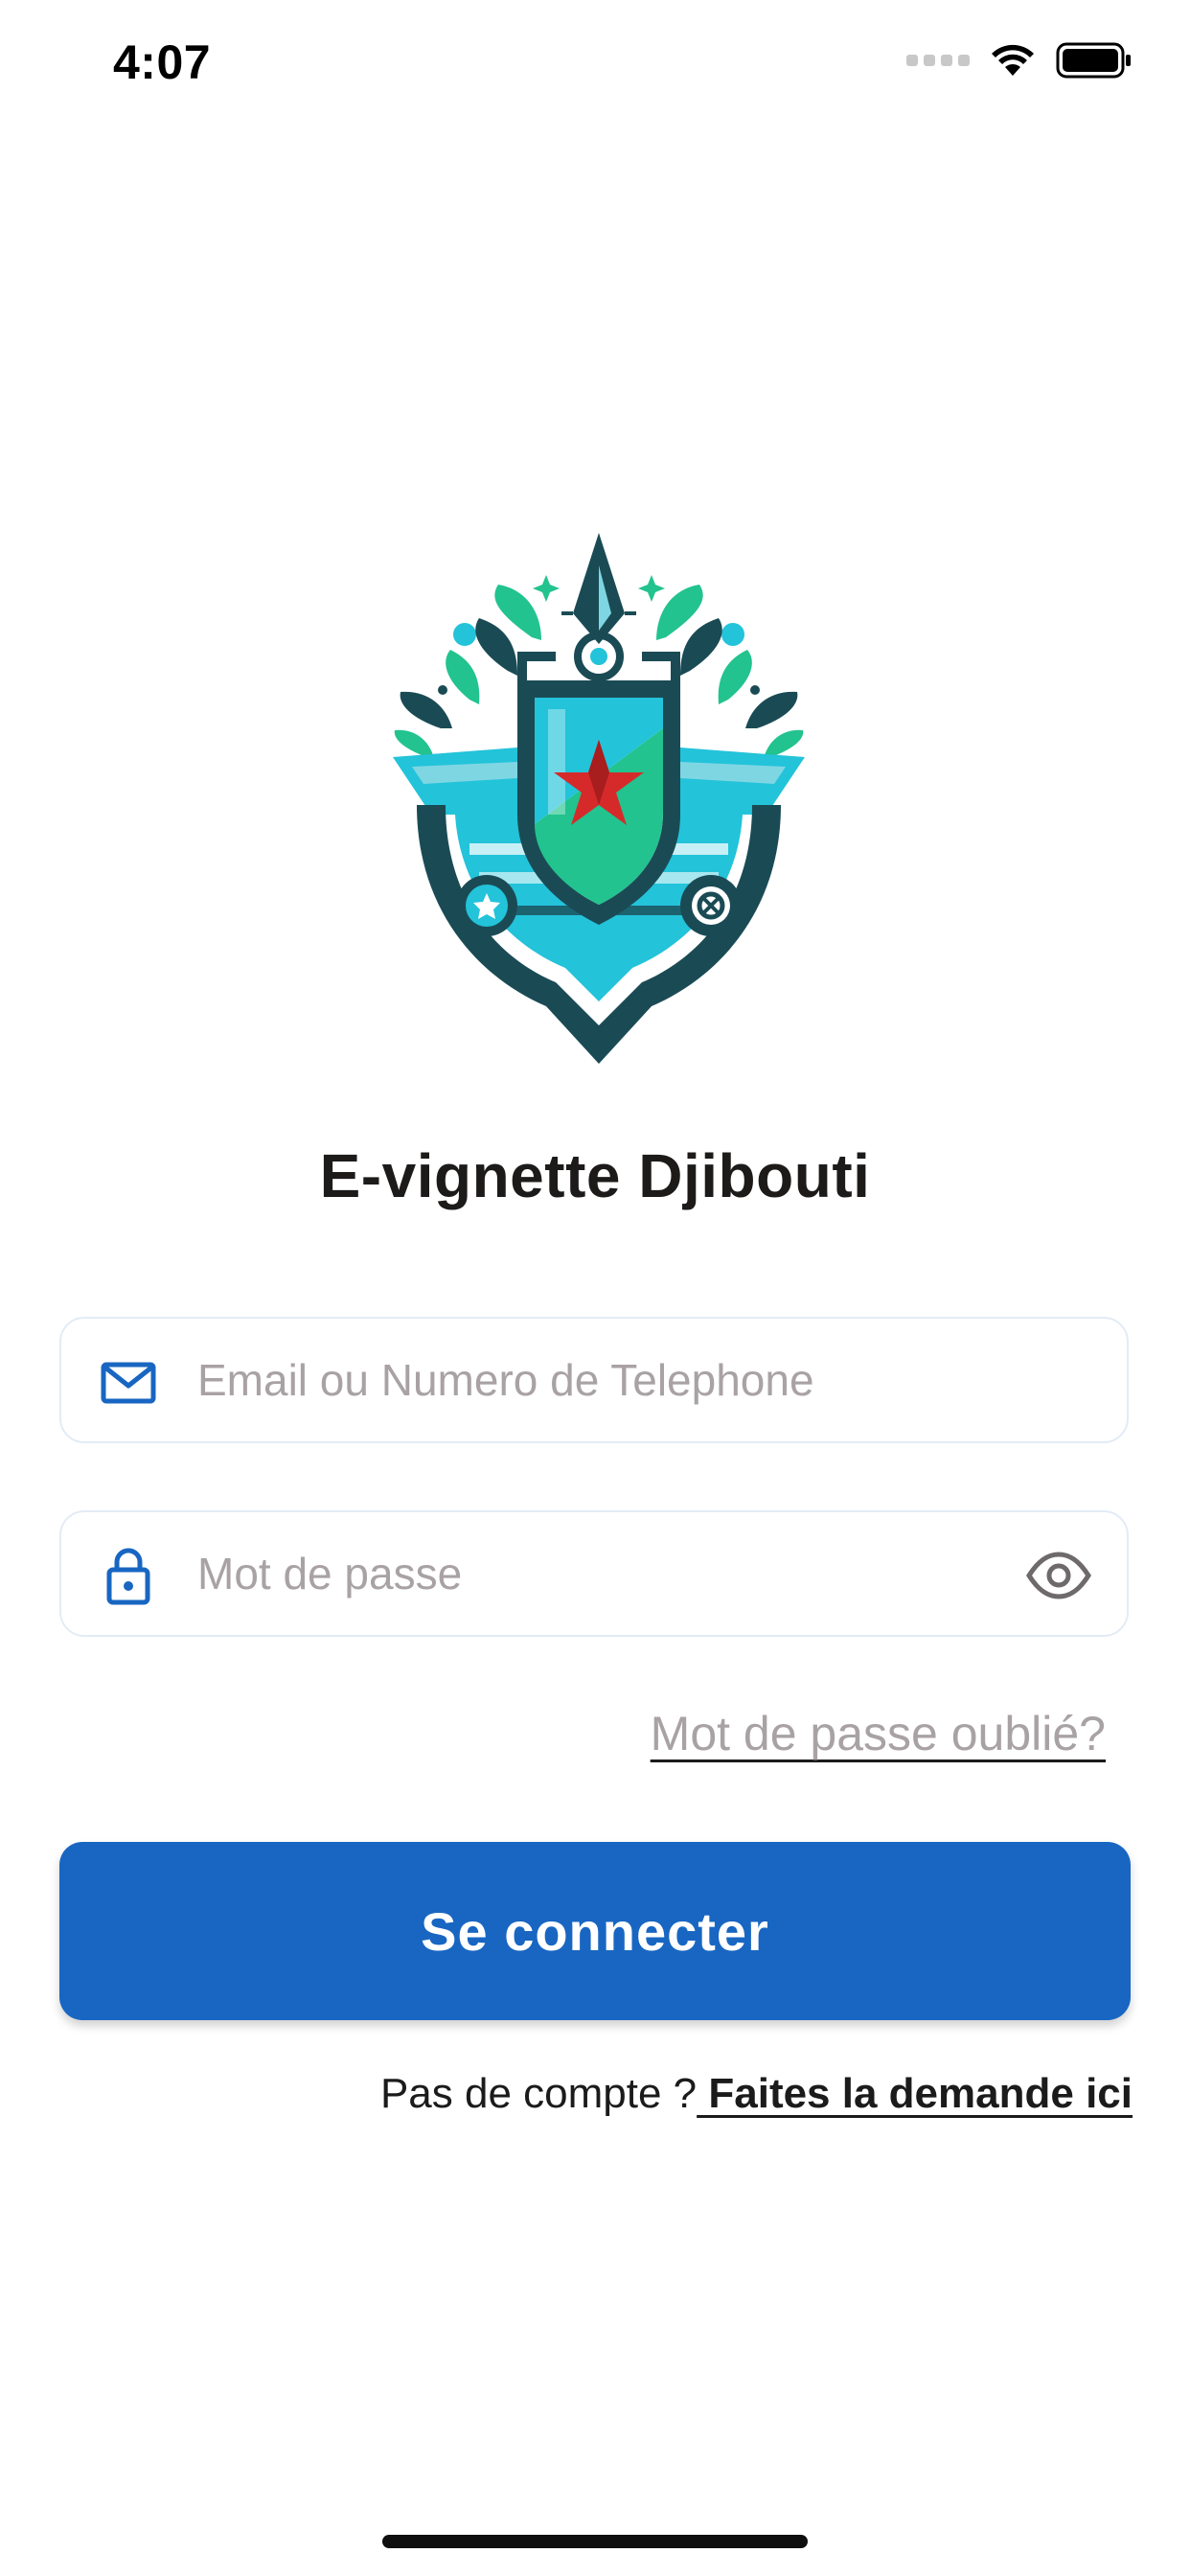 This screenshot has width=1190, height=2576. What do you see at coordinates (609, 1380) in the screenshot?
I see `email-input` at bounding box center [609, 1380].